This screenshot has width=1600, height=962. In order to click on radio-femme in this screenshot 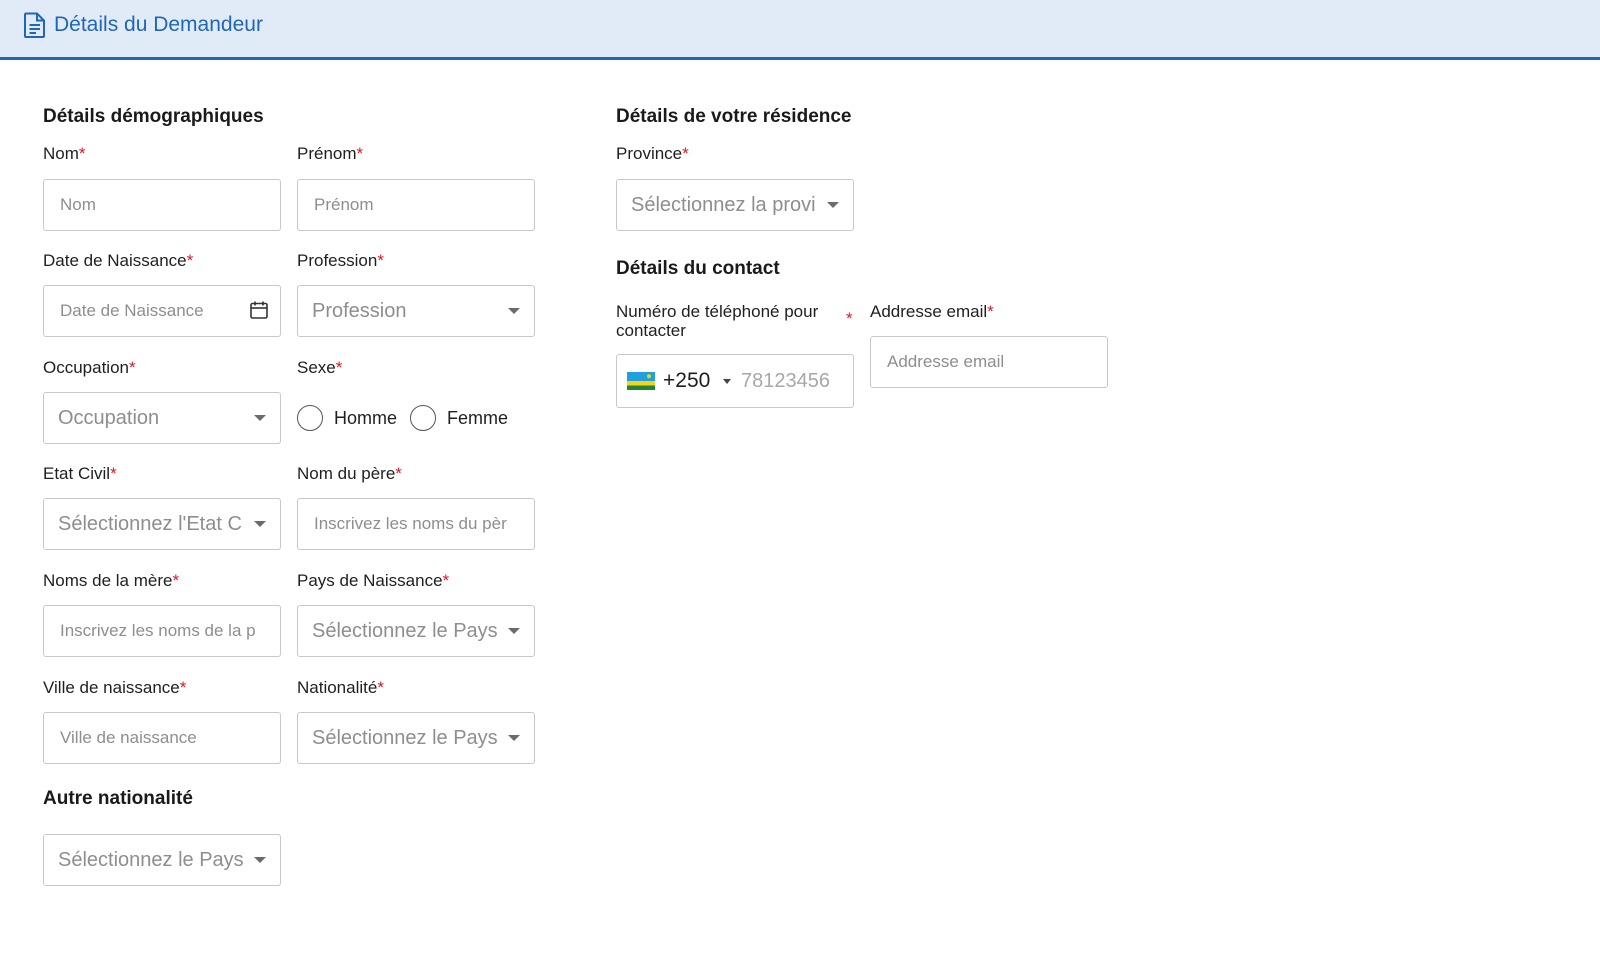, I will do `click(423, 418)`.